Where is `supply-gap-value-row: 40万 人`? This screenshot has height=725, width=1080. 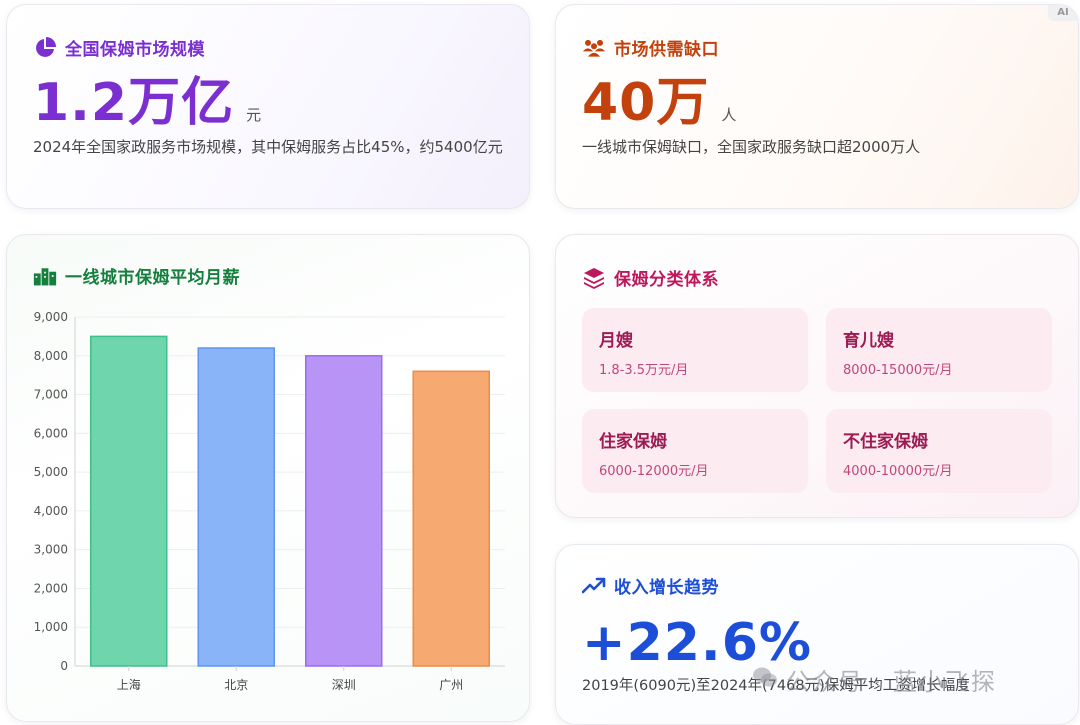
supply-gap-value-row: 40万 人 is located at coordinates (659, 103).